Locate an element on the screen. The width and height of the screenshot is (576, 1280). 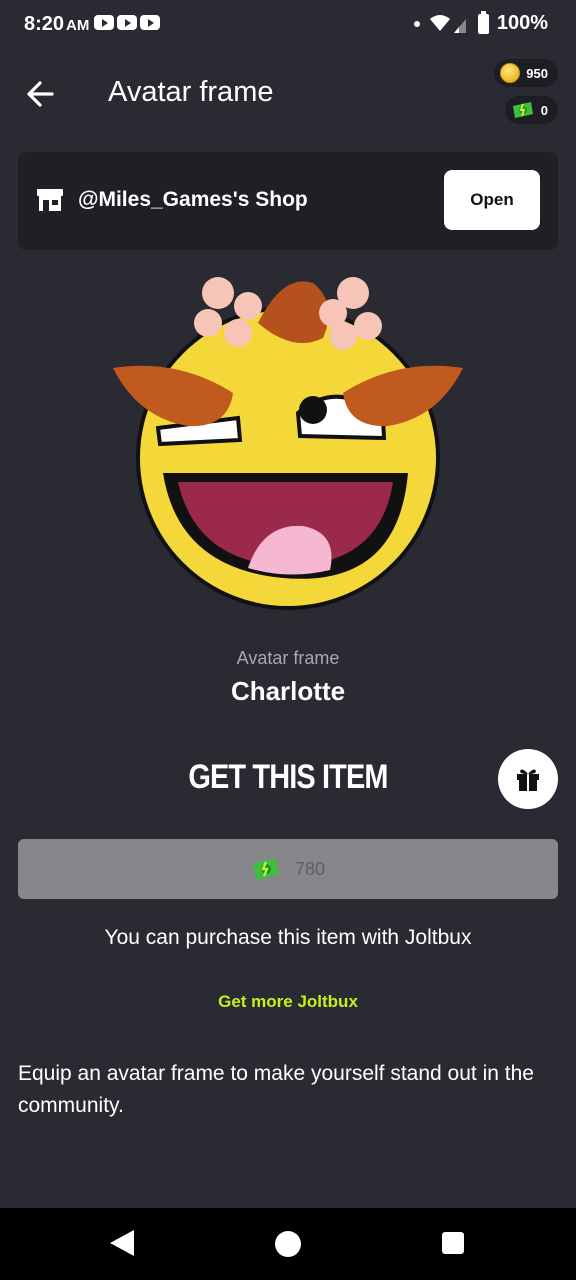
shop-name: @Miles_Games's Shop is located at coordinates (193, 199).